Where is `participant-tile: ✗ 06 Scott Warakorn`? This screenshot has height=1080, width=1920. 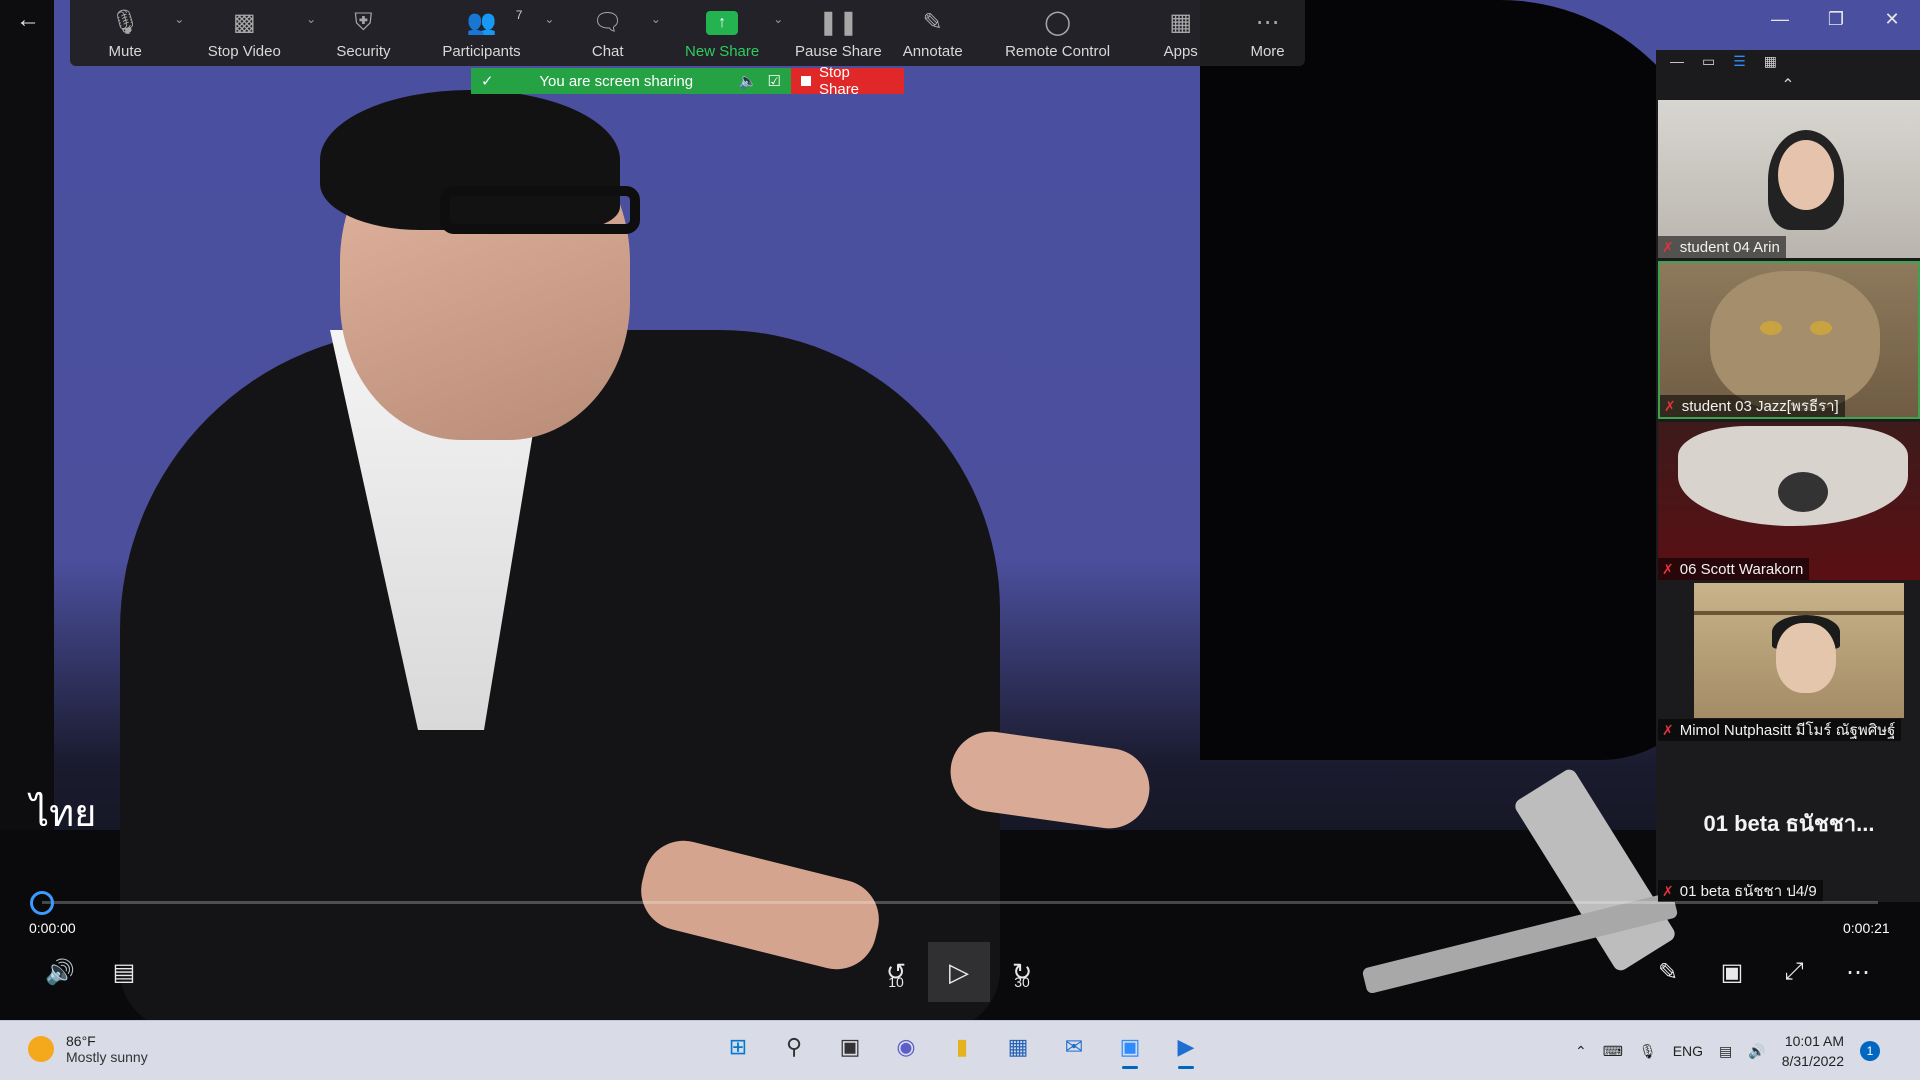 participant-tile: ✗ 06 Scott Warakorn is located at coordinates (1789, 501).